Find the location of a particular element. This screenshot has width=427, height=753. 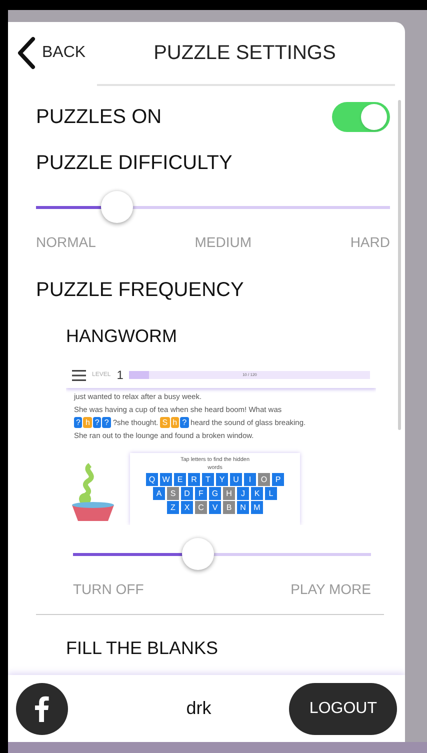

scale-label: TURN OFF is located at coordinates (108, 589).